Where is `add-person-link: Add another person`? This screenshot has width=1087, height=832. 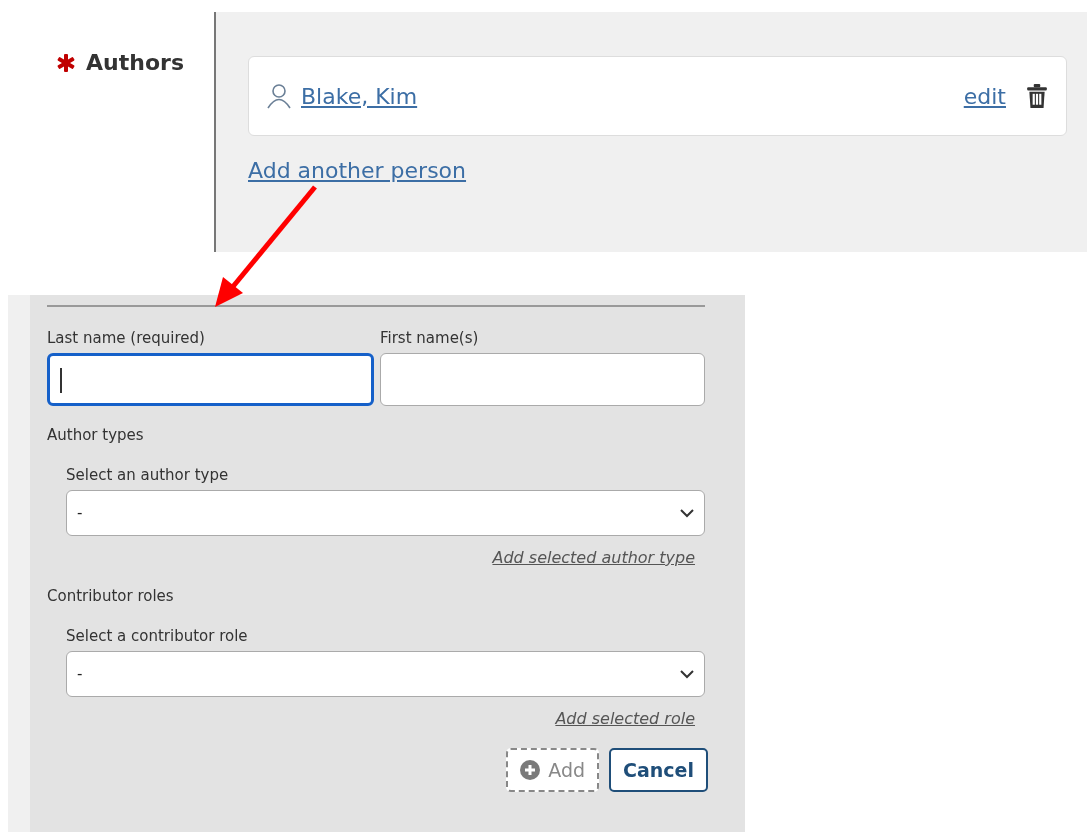
add-person-link: Add another person is located at coordinates (357, 170).